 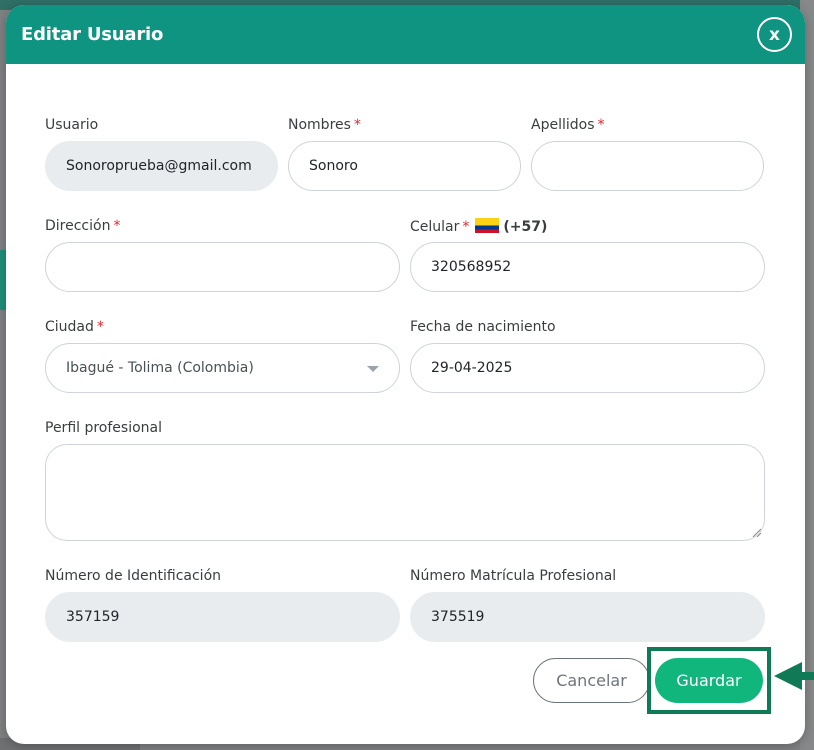 I want to click on perfil-profesional-textarea, so click(x=405, y=492).